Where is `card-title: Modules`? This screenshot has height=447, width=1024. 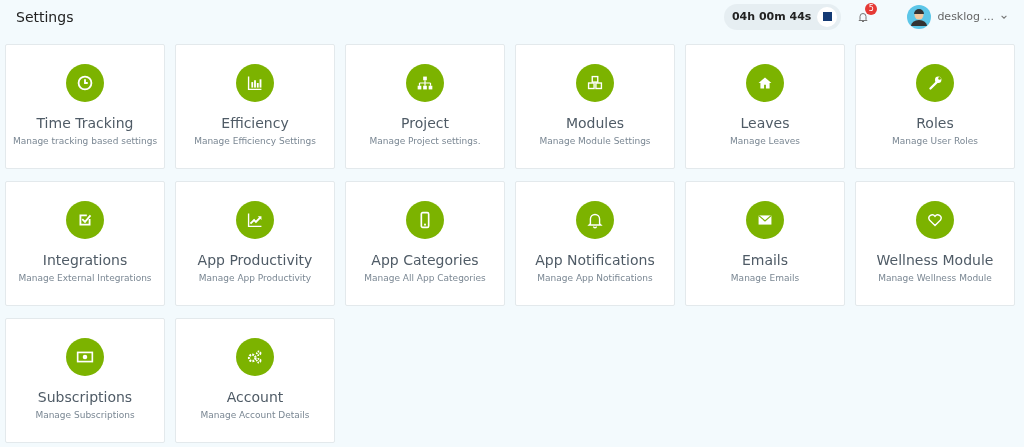 card-title: Modules is located at coordinates (595, 123).